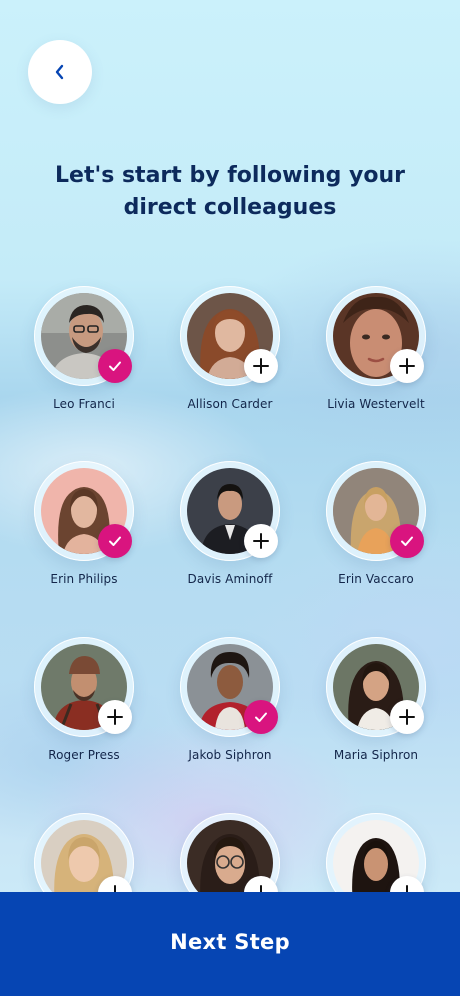 This screenshot has height=996, width=460. What do you see at coordinates (230, 579) in the screenshot?
I see `colleague-name: Davis Aminoff` at bounding box center [230, 579].